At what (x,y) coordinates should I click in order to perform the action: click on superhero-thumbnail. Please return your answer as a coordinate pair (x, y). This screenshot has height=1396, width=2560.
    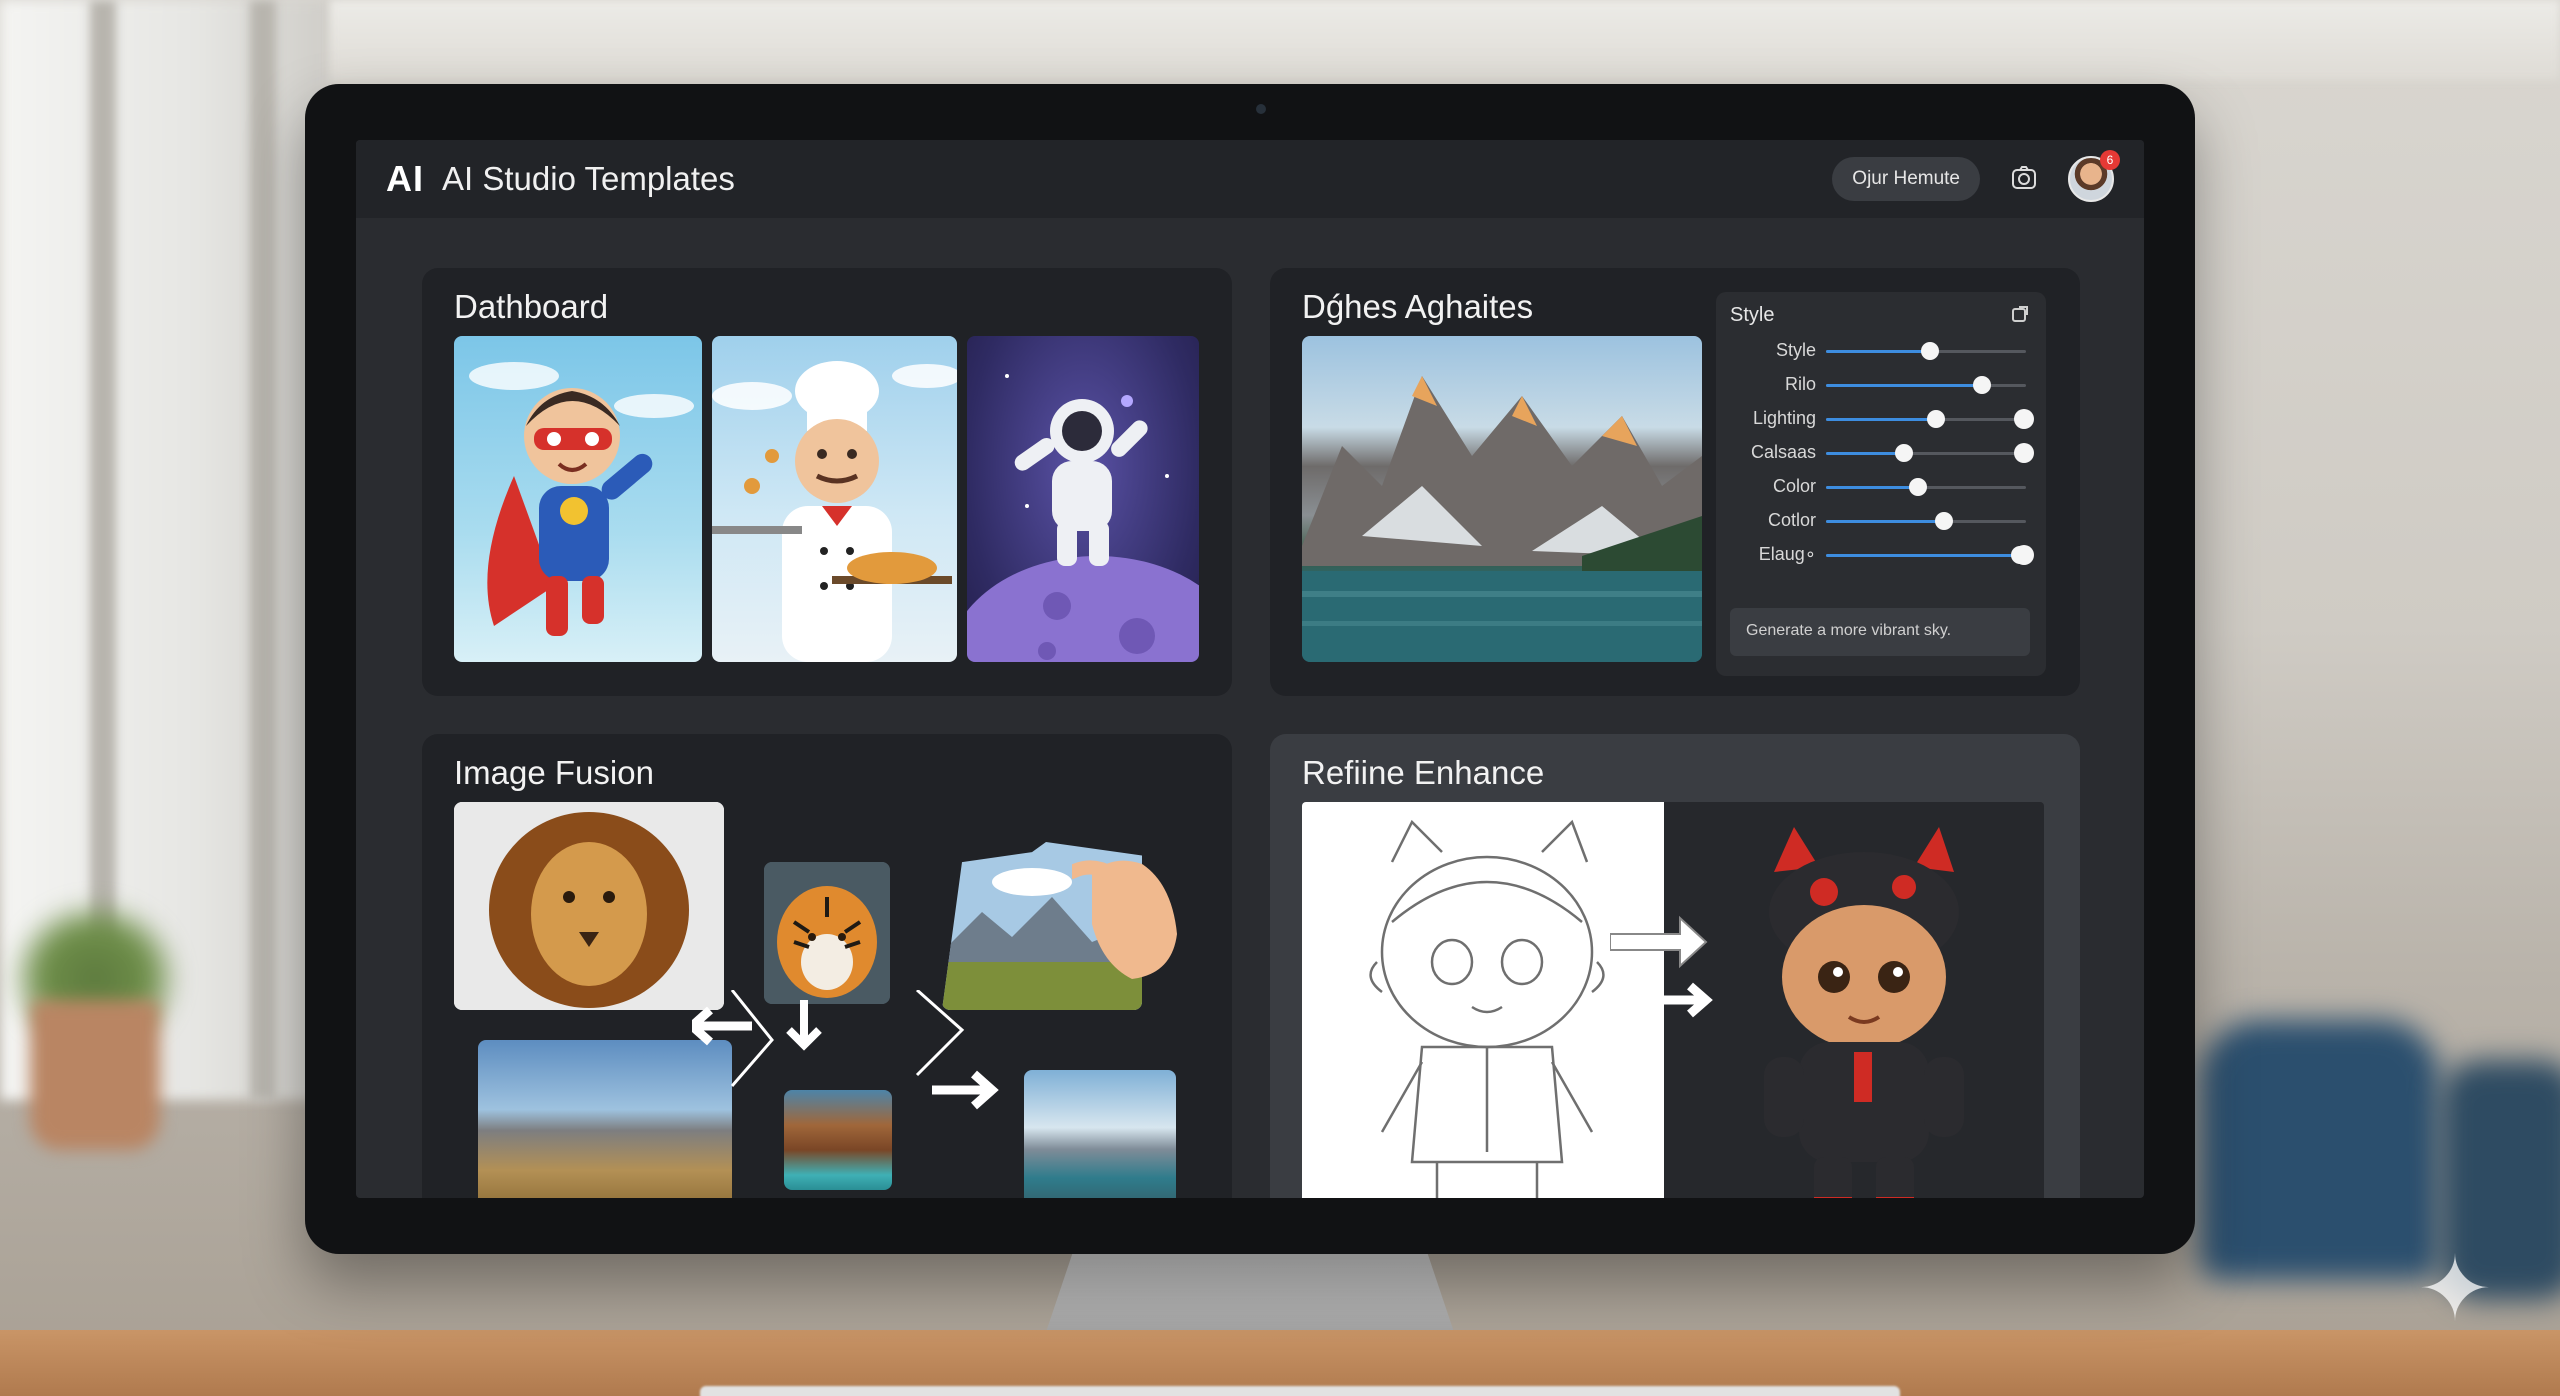
    Looking at the image, I should click on (578, 499).